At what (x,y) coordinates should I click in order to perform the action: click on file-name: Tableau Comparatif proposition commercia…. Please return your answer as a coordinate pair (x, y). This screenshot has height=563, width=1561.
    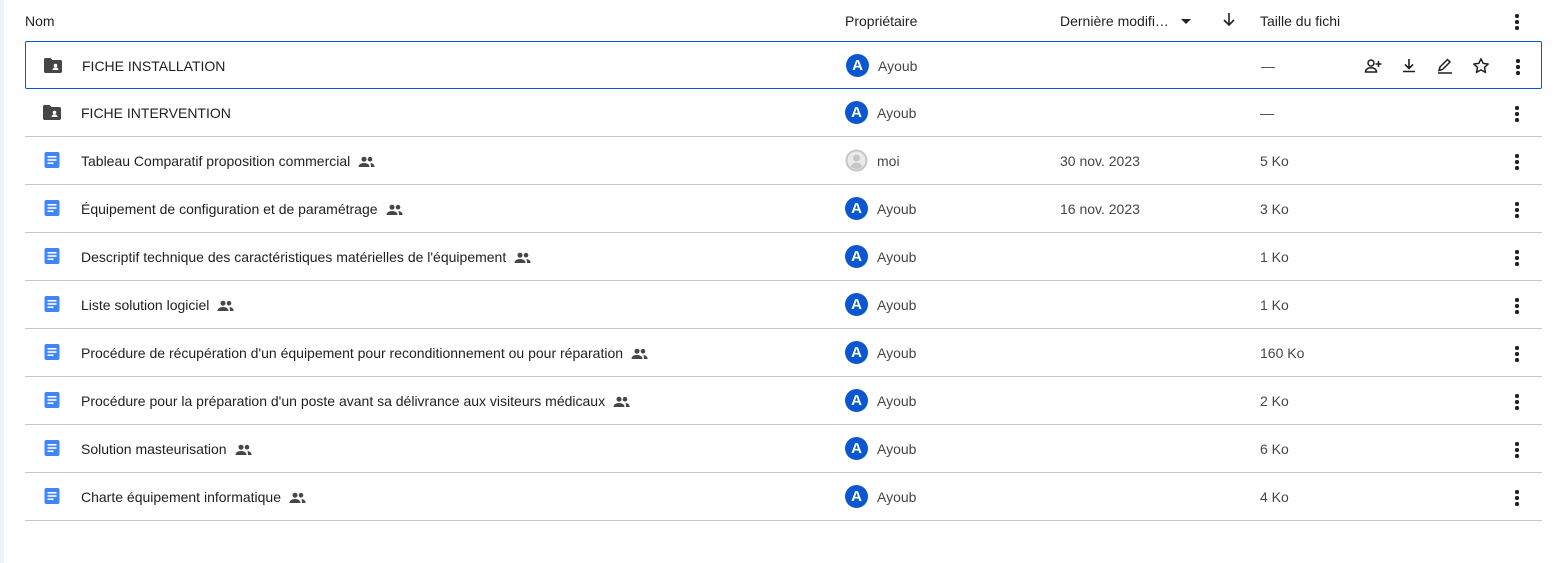
    Looking at the image, I should click on (228, 161).